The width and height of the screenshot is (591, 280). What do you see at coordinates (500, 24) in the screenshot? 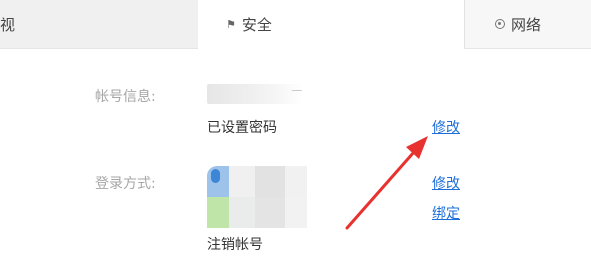
I see `globe-icon` at bounding box center [500, 24].